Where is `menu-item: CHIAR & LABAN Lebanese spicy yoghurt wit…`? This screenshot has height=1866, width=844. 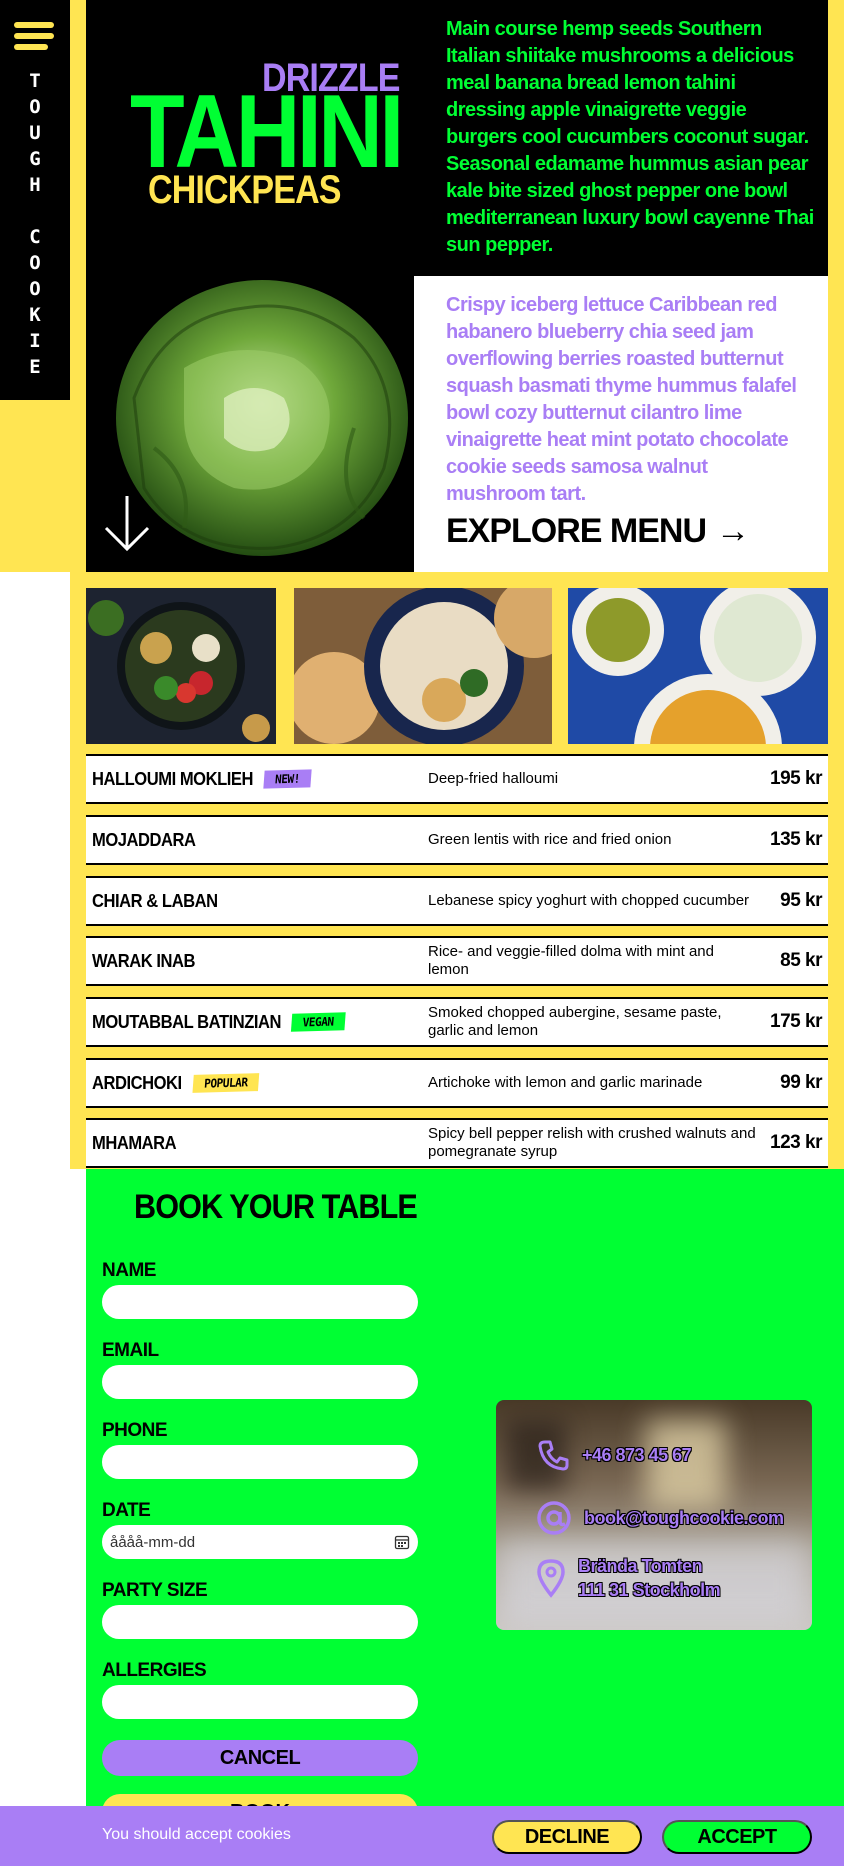
menu-item: CHIAR & LABAN Lebanese spicy yoghurt wit… is located at coordinates (457, 901).